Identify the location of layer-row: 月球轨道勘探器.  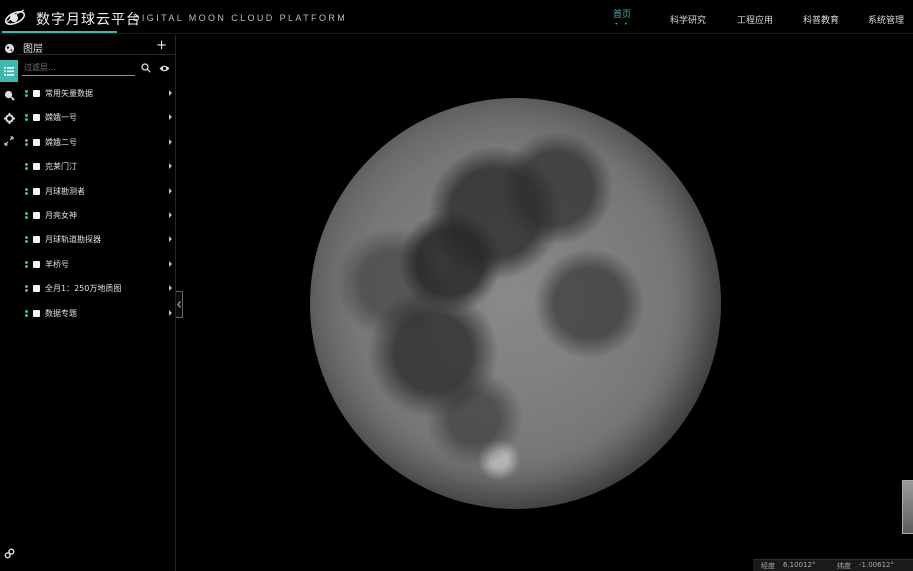
(97, 242).